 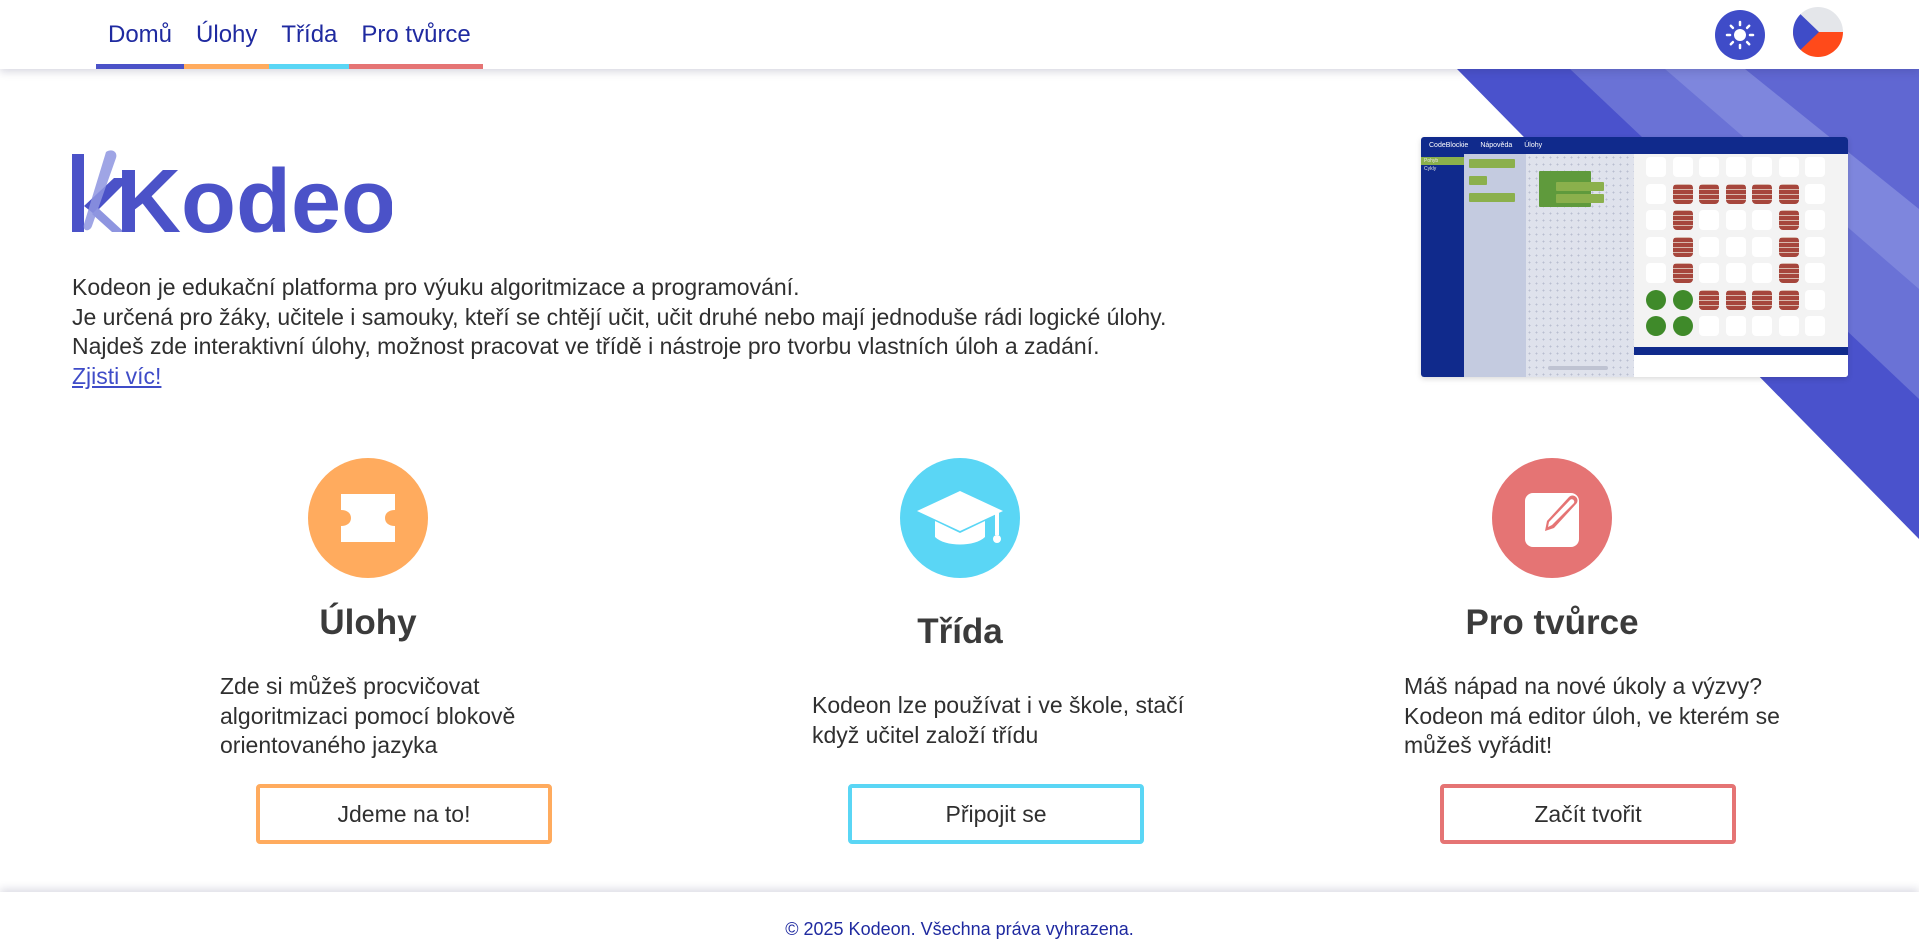 What do you see at coordinates (1741, 250) in the screenshot?
I see `preview-game-board` at bounding box center [1741, 250].